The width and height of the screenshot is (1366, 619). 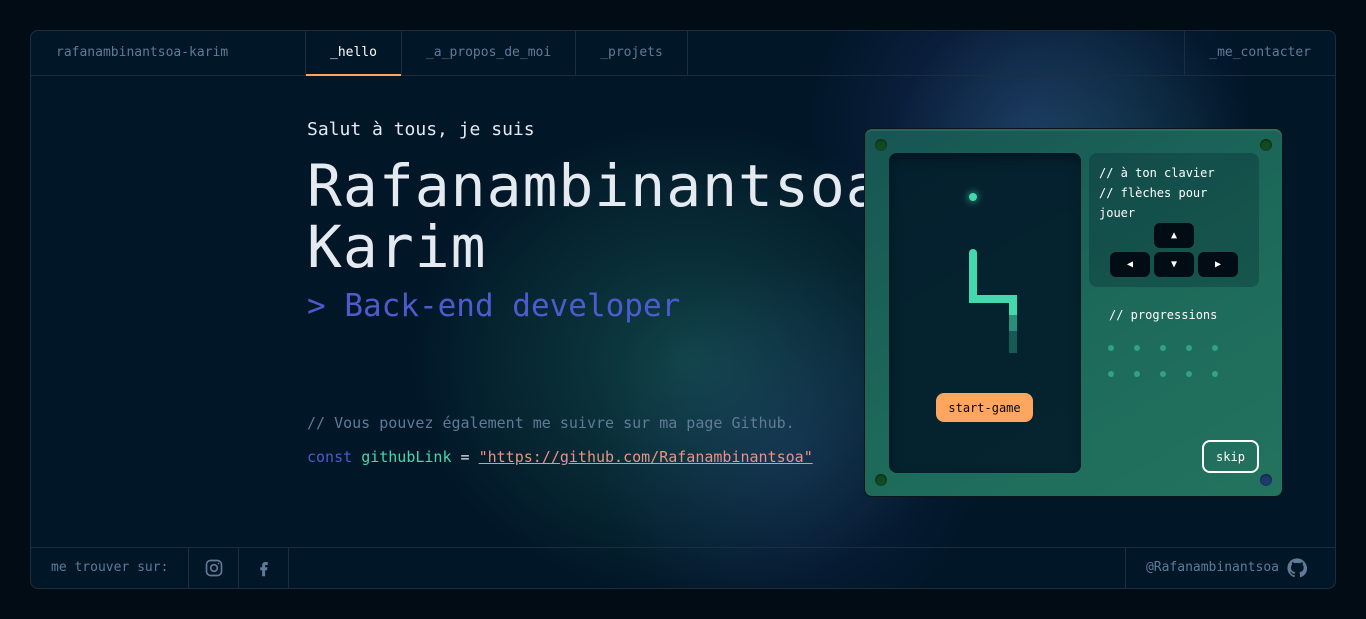 What do you see at coordinates (110, 568) in the screenshot?
I see `find-me-label: me trouver sur:` at bounding box center [110, 568].